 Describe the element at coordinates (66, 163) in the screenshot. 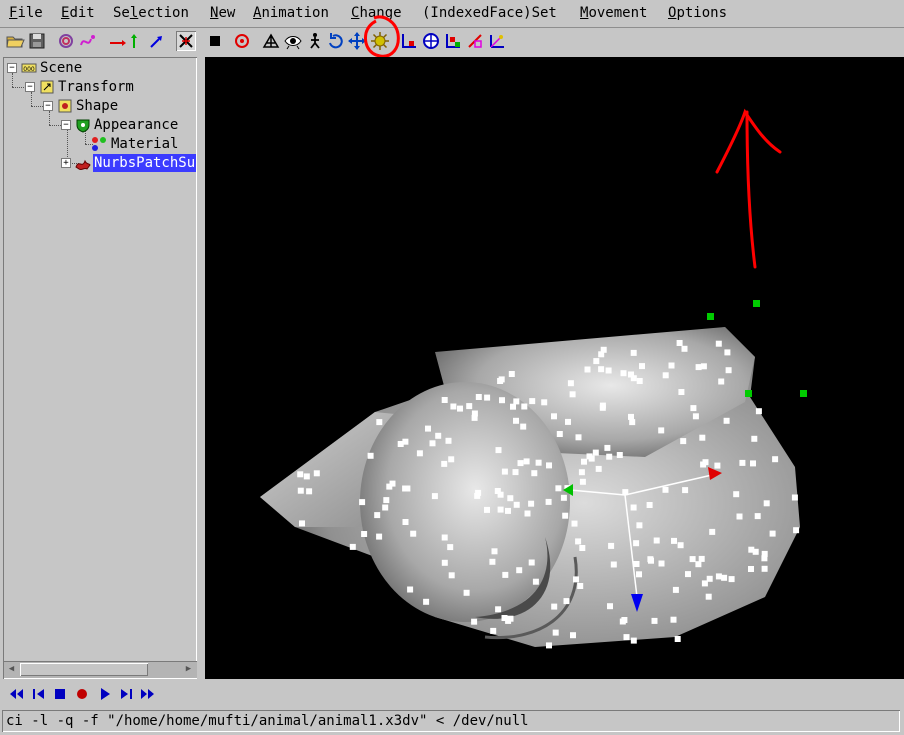

I see `expand-icon: +` at that location.